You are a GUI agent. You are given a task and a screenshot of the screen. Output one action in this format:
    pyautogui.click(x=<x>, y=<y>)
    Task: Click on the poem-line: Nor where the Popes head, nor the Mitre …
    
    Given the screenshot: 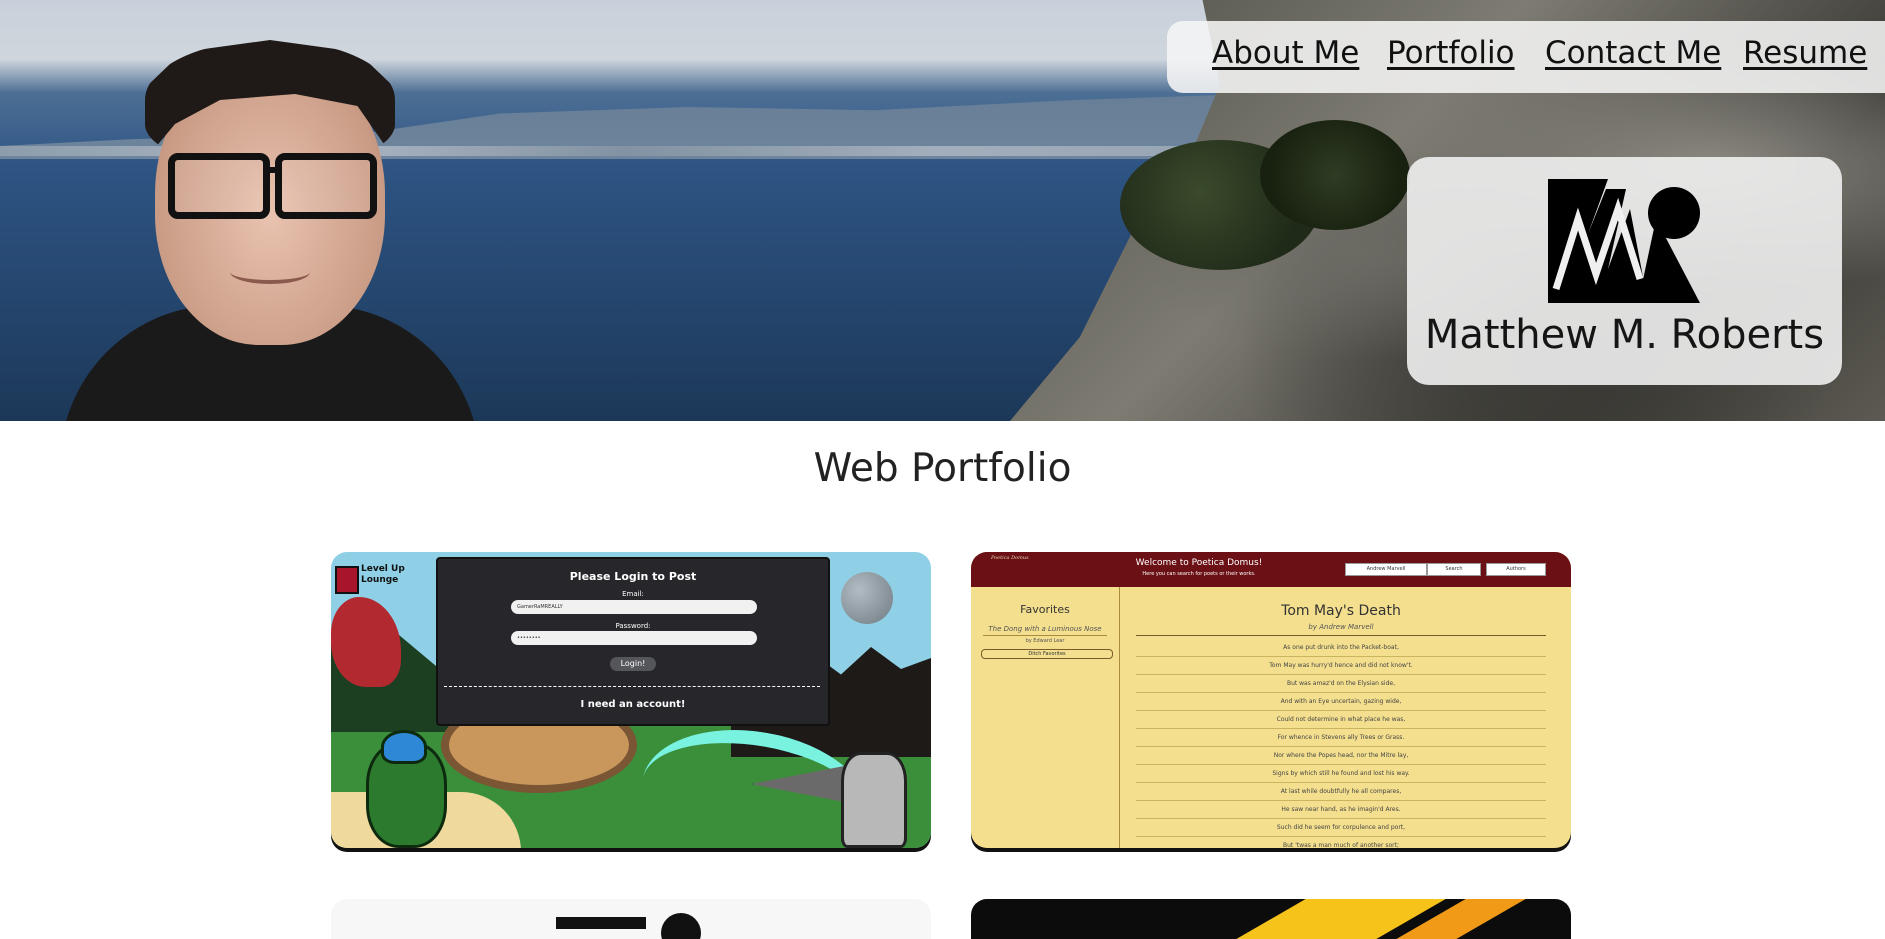 What is the action you would take?
    pyautogui.click(x=1341, y=756)
    